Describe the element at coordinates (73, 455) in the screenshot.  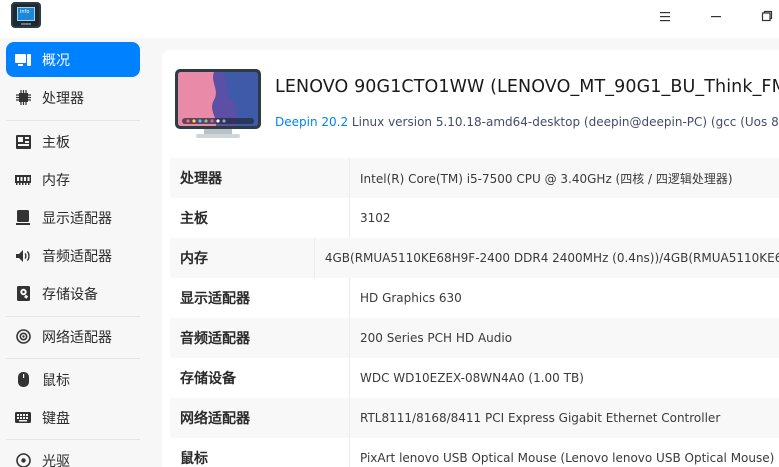
I see `sidebar-item-optical-drive: 光驱` at that location.